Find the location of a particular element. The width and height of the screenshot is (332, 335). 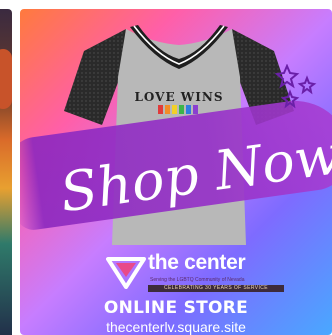

previous-slide-peek is located at coordinates (6, 172).